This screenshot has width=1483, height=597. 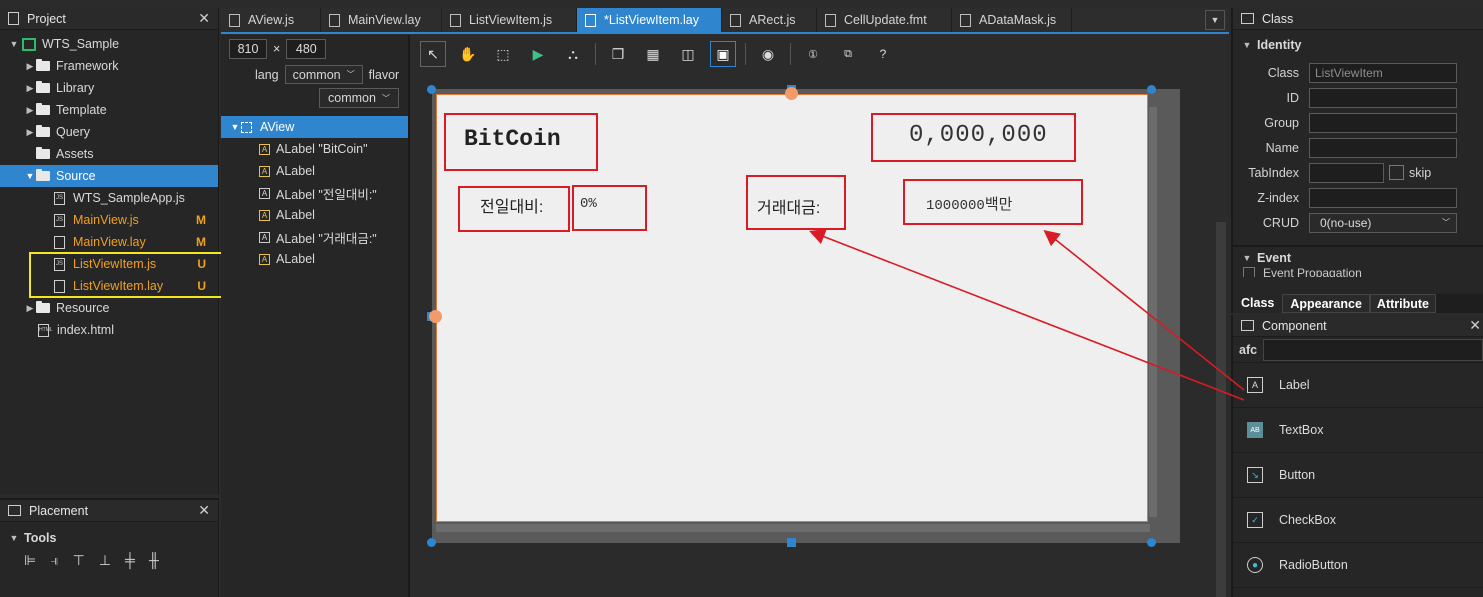 What do you see at coordinates (1249, 272) in the screenshot?
I see `event-propagation-checkbox` at bounding box center [1249, 272].